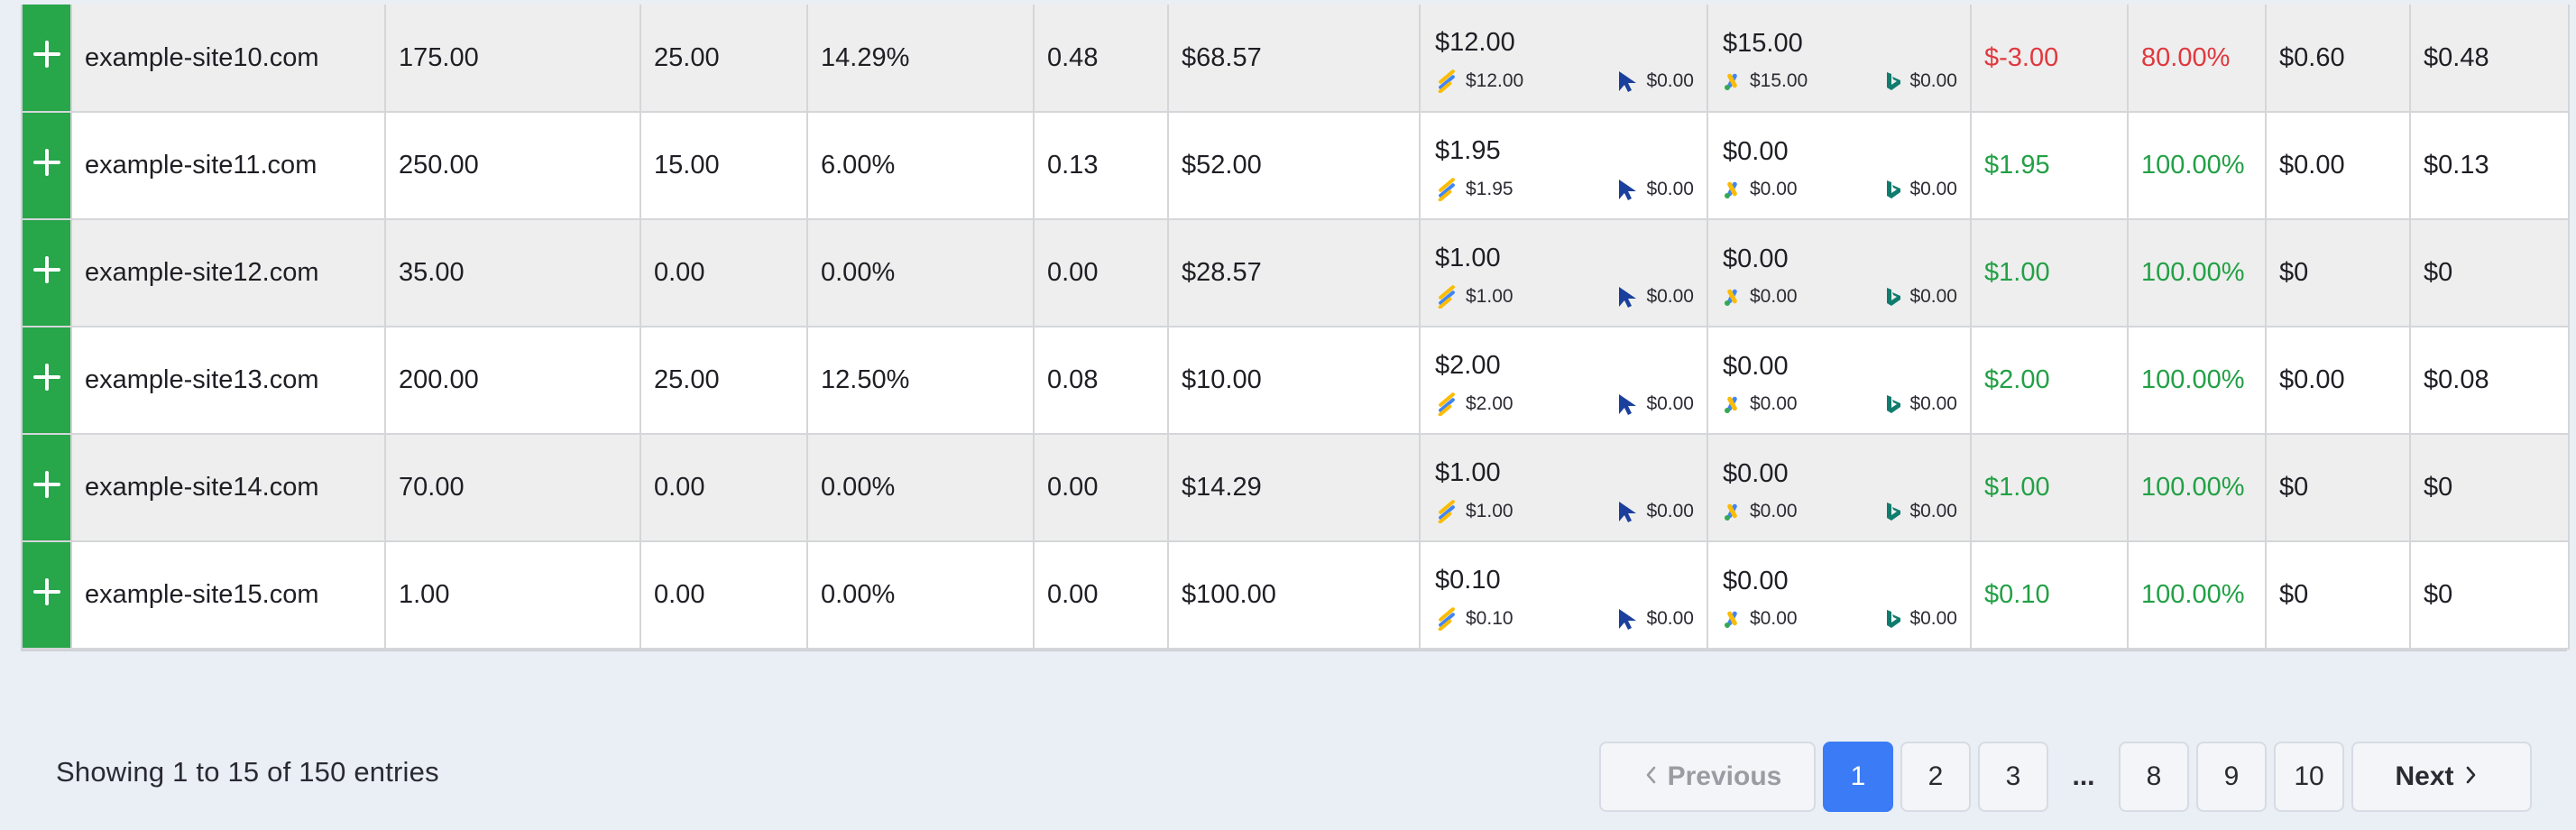 This screenshot has height=830, width=2576. I want to click on page-button-1: 1, so click(1858, 777).